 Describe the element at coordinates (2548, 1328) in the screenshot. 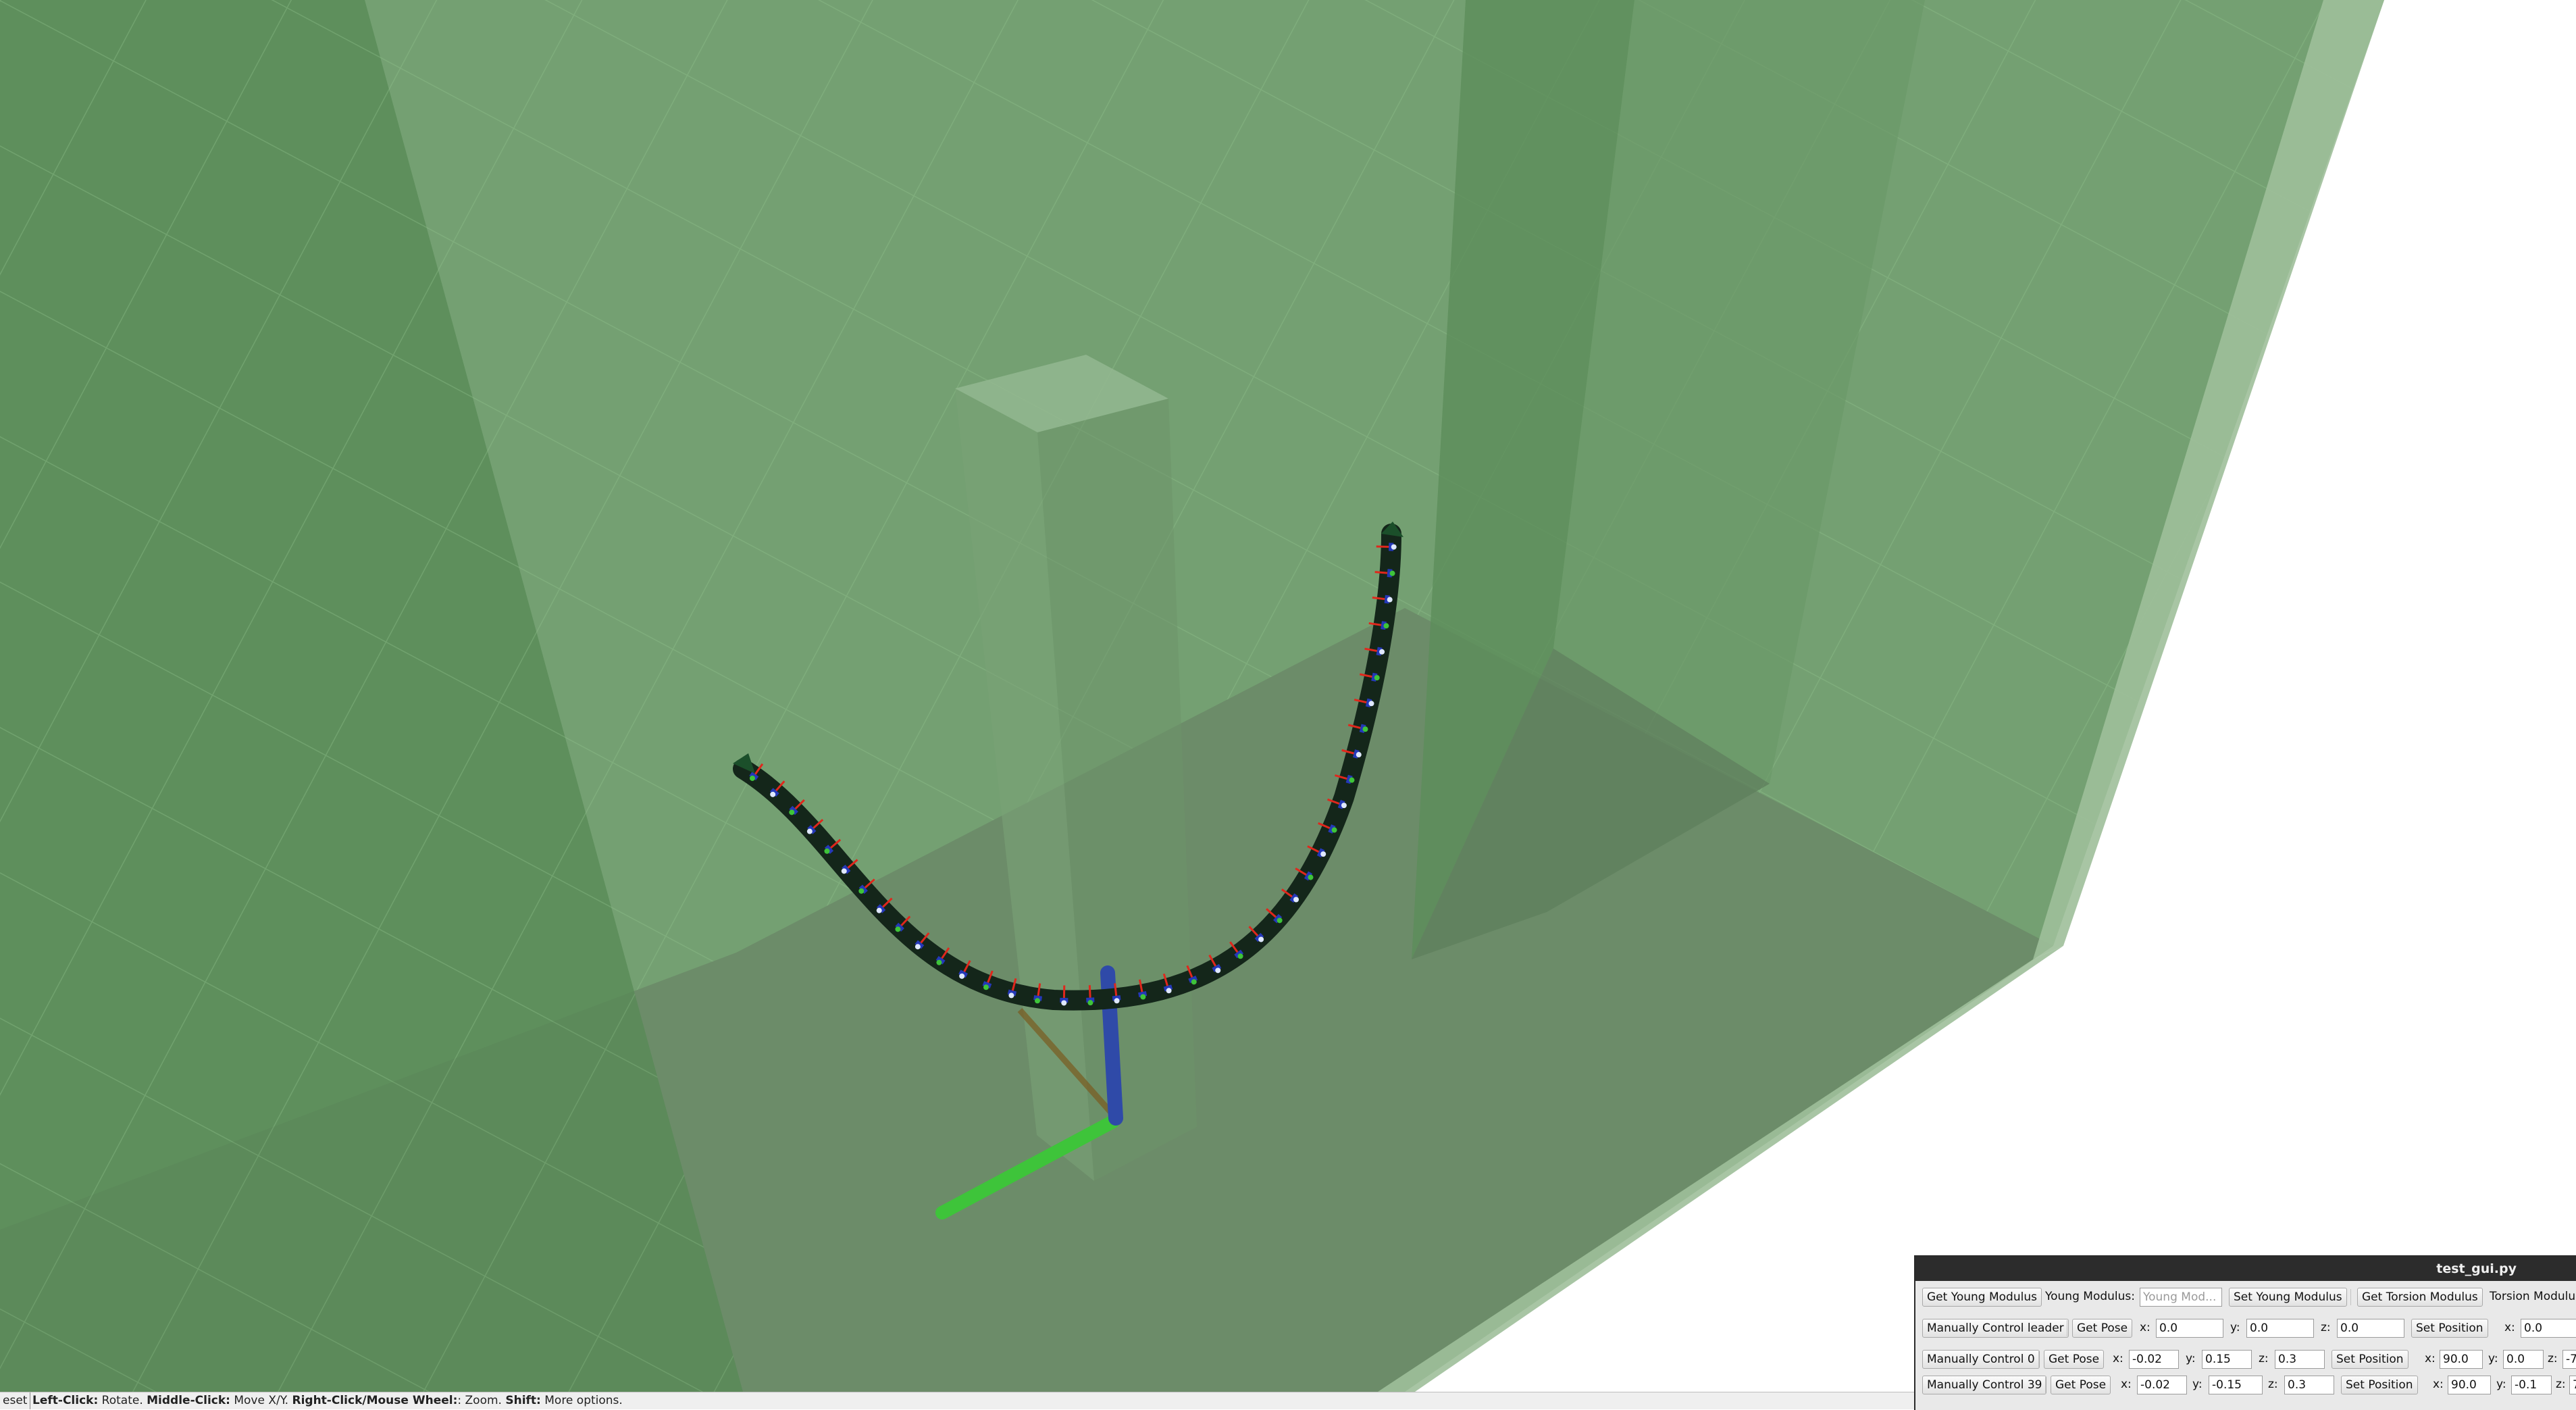

I see `leader-rot-x-input` at that location.